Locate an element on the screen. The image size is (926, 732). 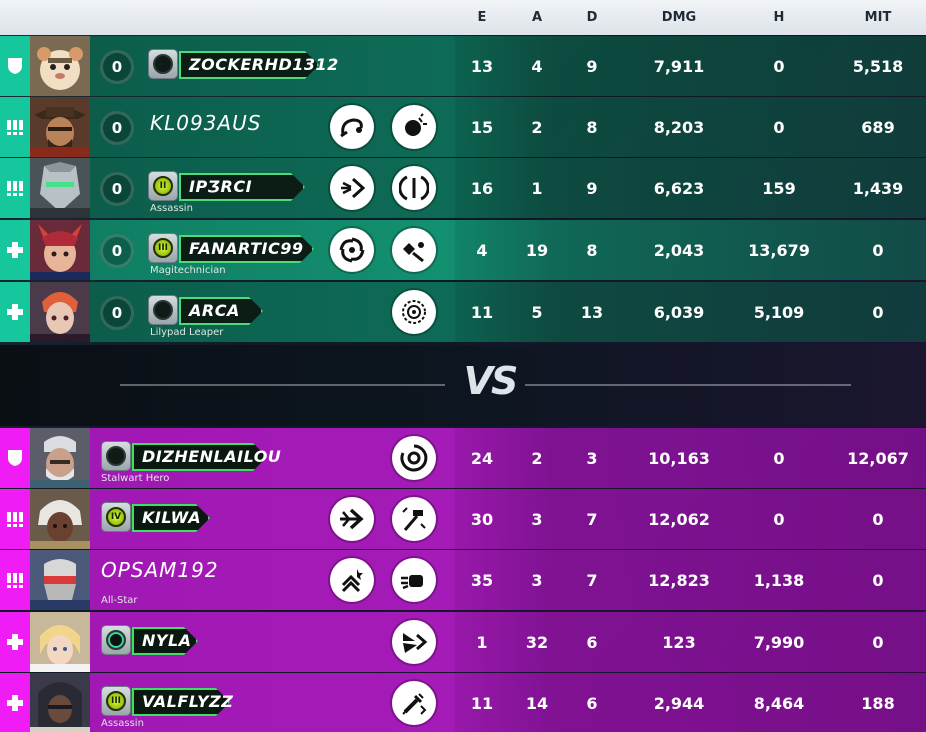
player-name: OPSAM192 is located at coordinates (160, 570).